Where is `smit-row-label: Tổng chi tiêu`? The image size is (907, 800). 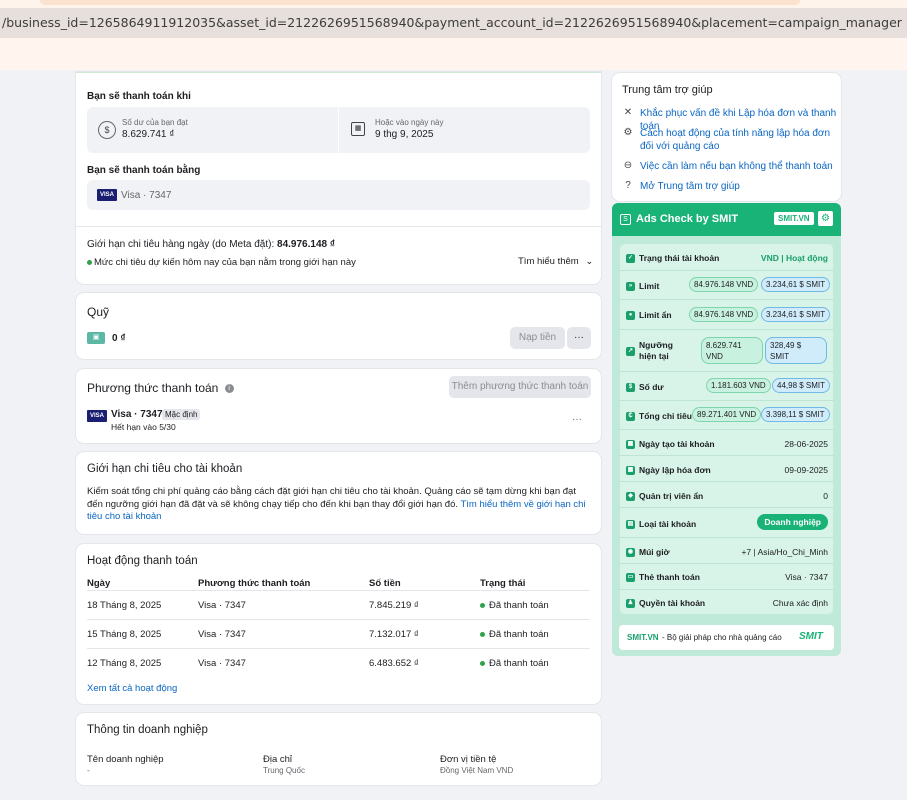 smit-row-label: Tổng chi tiêu is located at coordinates (665, 416).